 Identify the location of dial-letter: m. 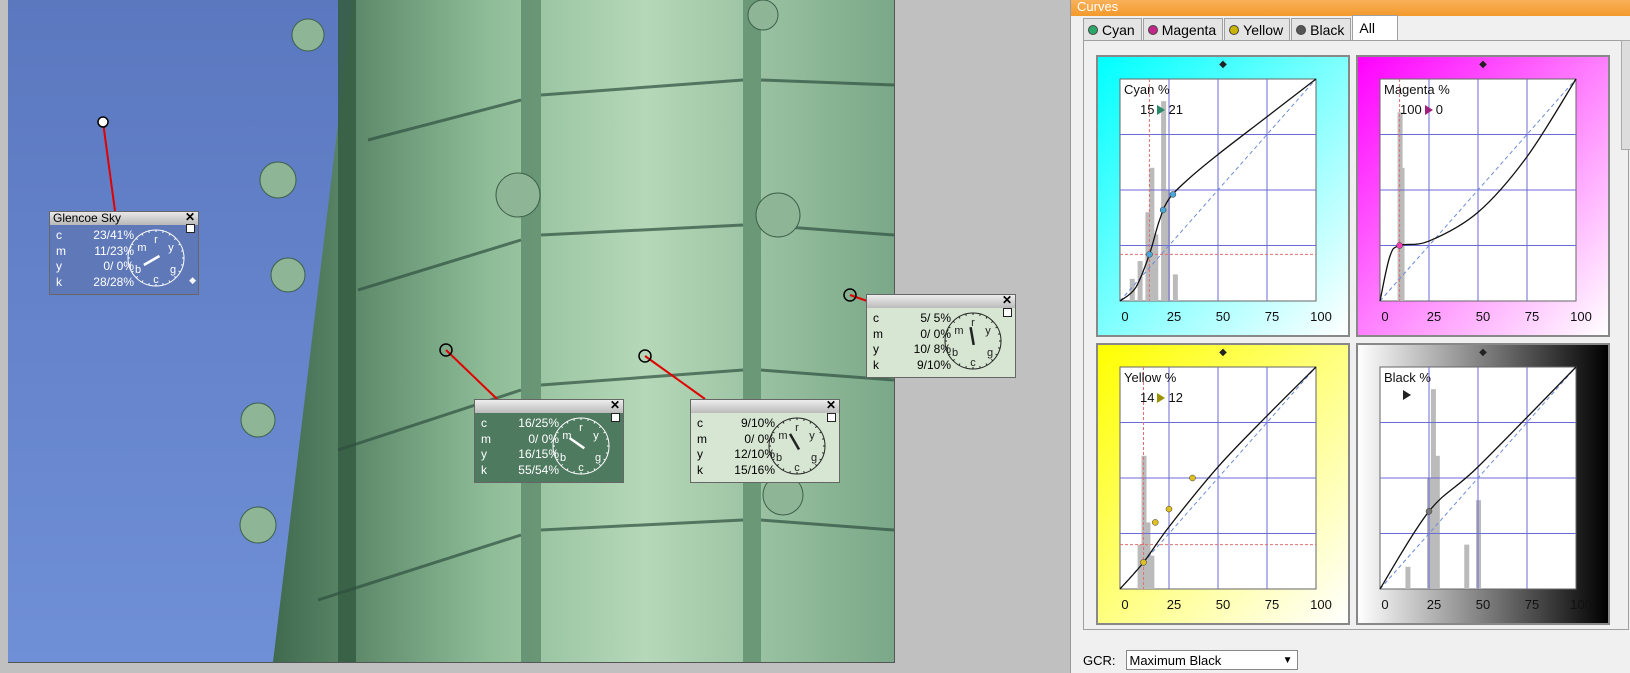
(141, 248).